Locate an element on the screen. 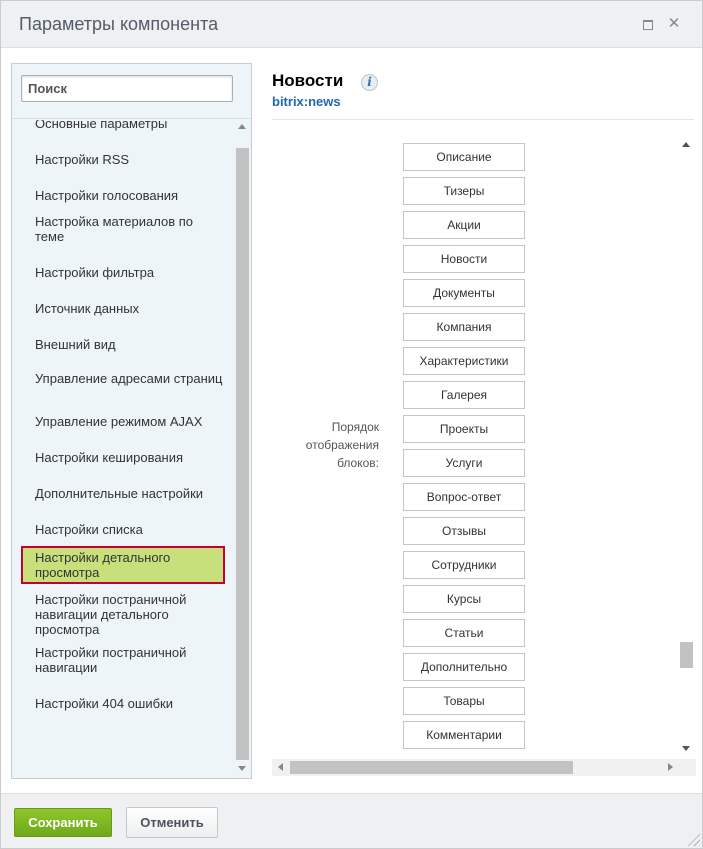 The height and width of the screenshot is (849, 703). block-order-item: Описание is located at coordinates (464, 157).